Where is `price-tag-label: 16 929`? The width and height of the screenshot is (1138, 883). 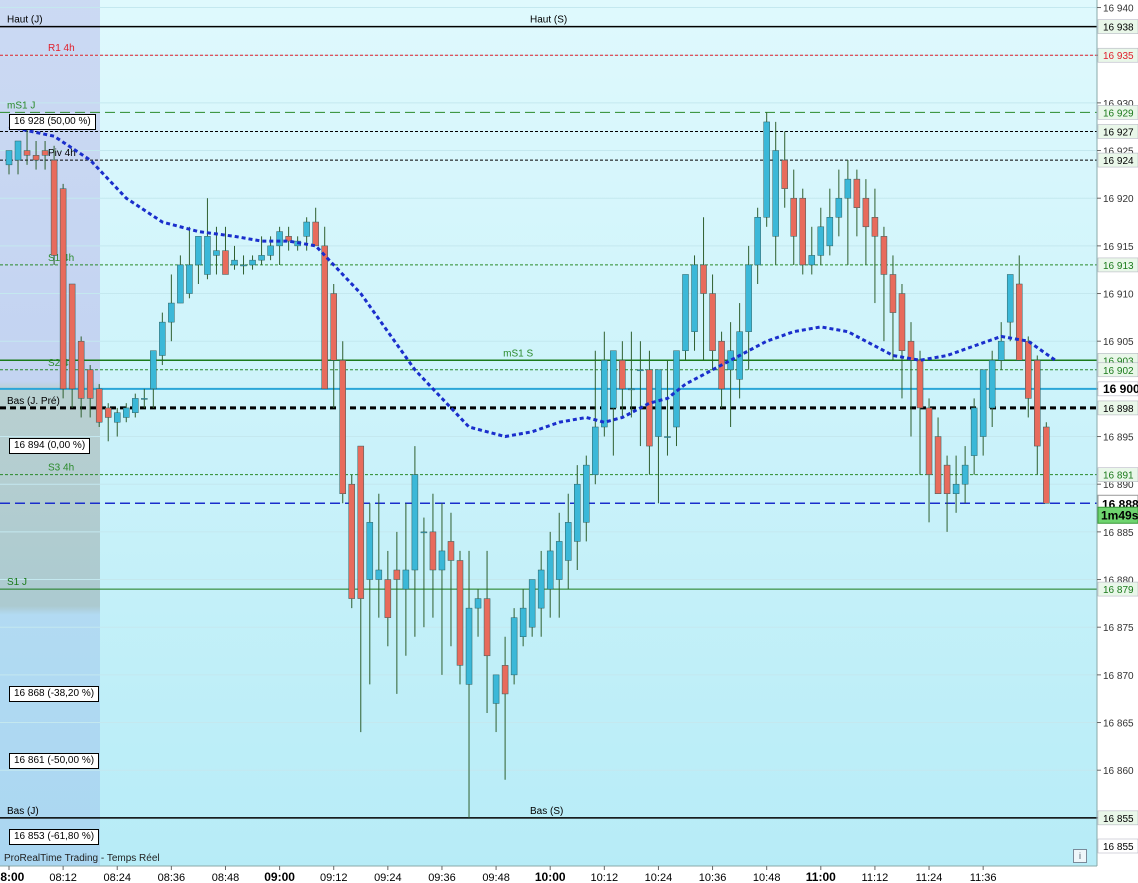
price-tag-label: 16 929 is located at coordinates (1118, 113).